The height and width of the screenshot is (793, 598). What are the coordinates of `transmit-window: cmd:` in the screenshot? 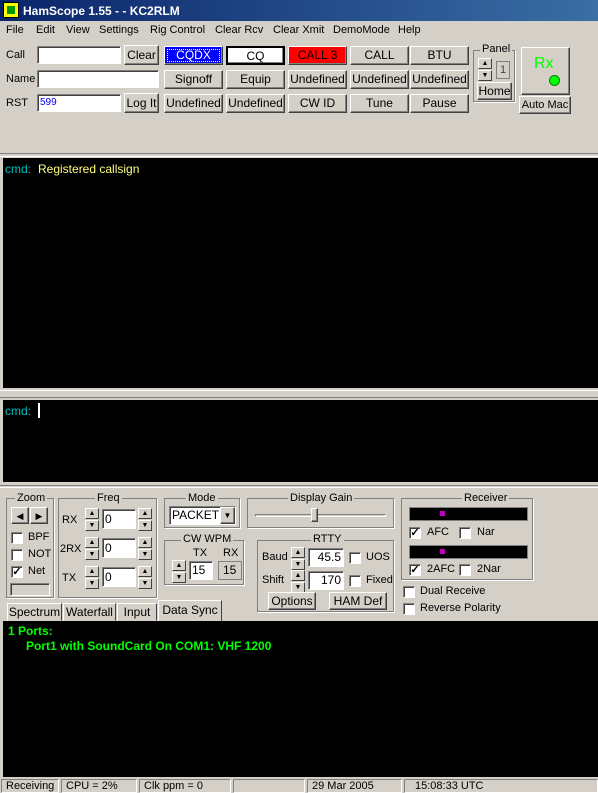 It's located at (300, 441).